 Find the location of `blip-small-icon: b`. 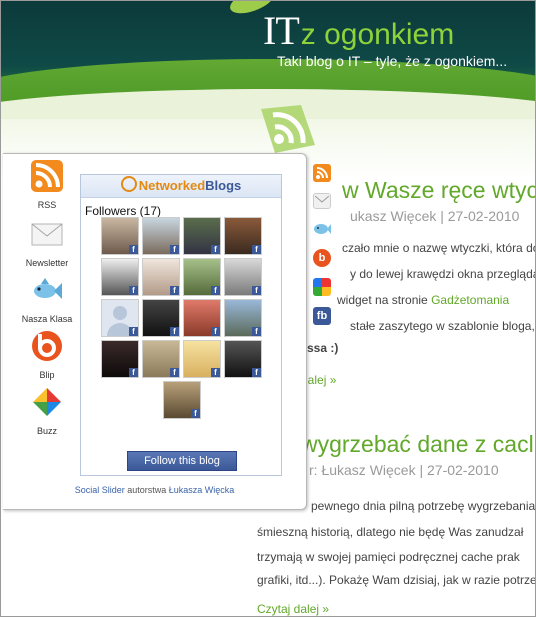

blip-small-icon: b is located at coordinates (322, 258).